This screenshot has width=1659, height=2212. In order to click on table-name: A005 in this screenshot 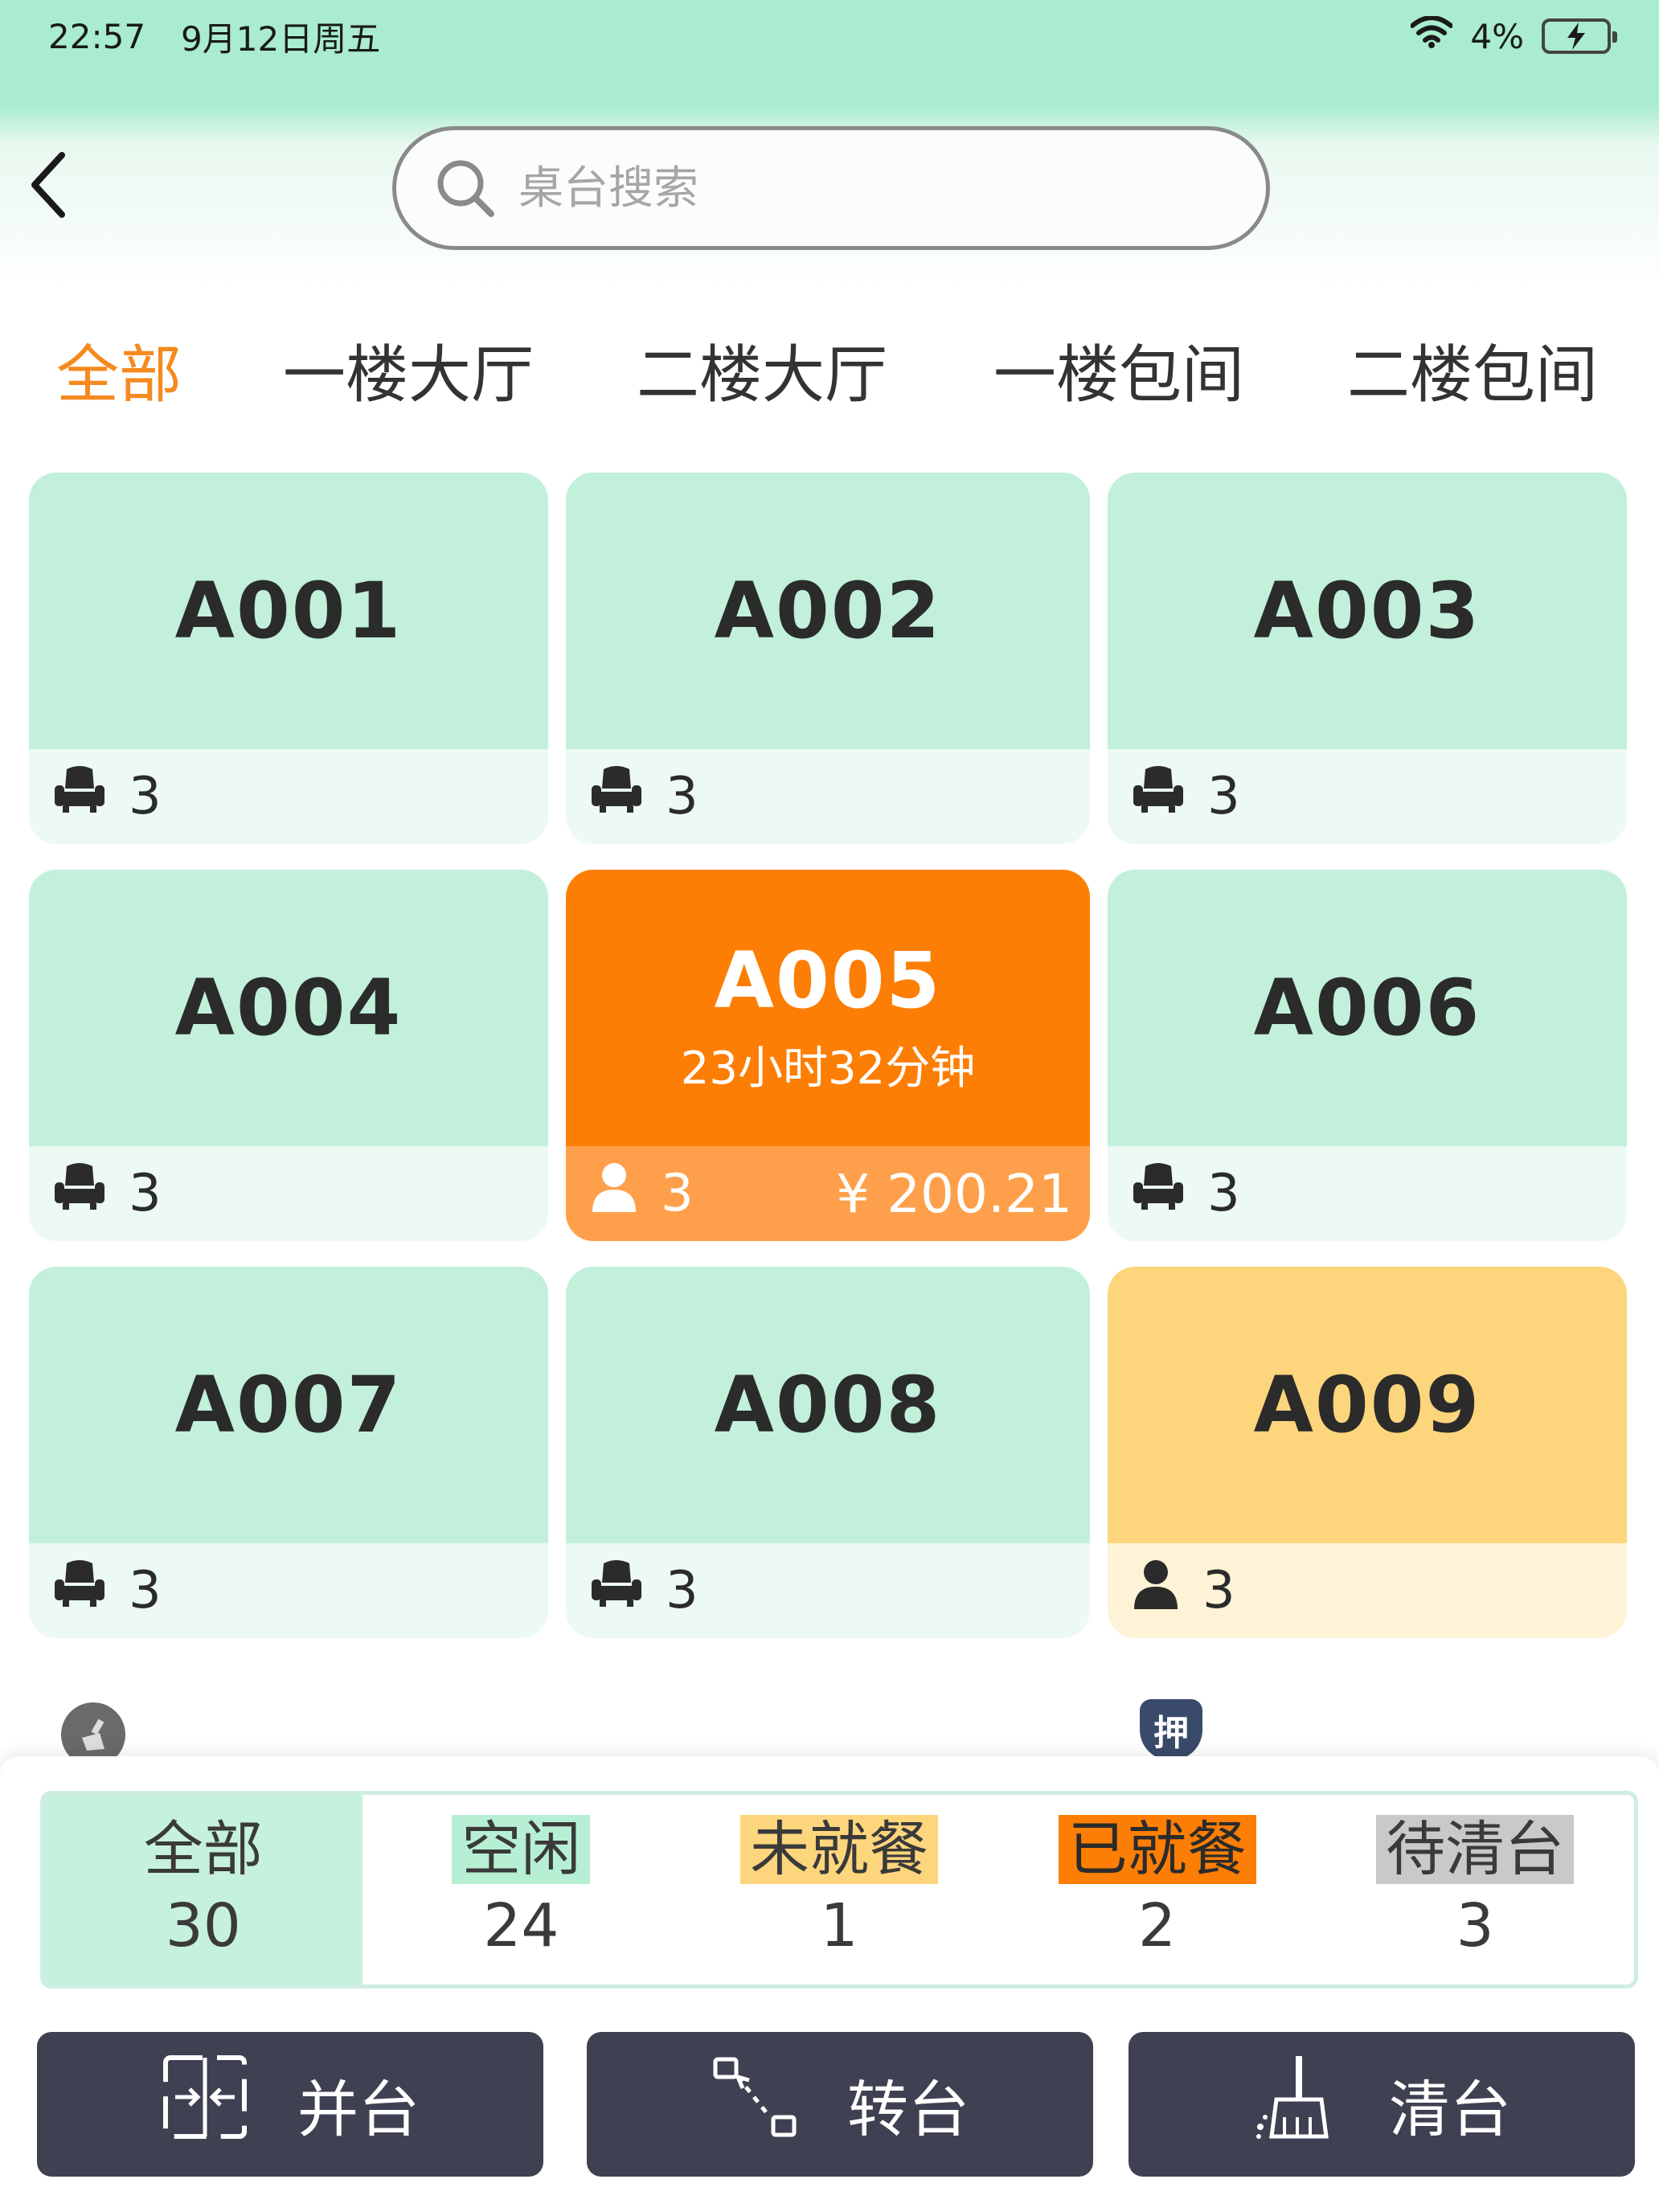, I will do `click(828, 980)`.